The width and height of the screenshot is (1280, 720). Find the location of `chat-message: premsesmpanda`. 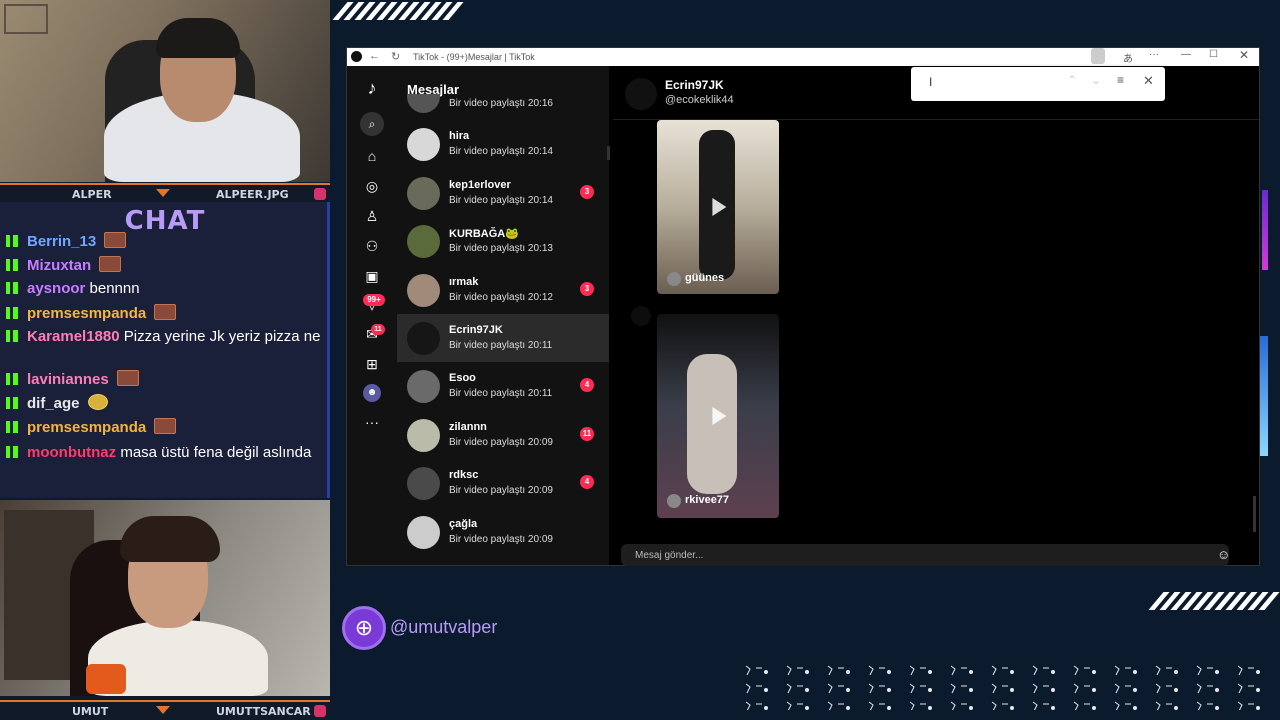

chat-message: premsesmpanda is located at coordinates (165, 313).